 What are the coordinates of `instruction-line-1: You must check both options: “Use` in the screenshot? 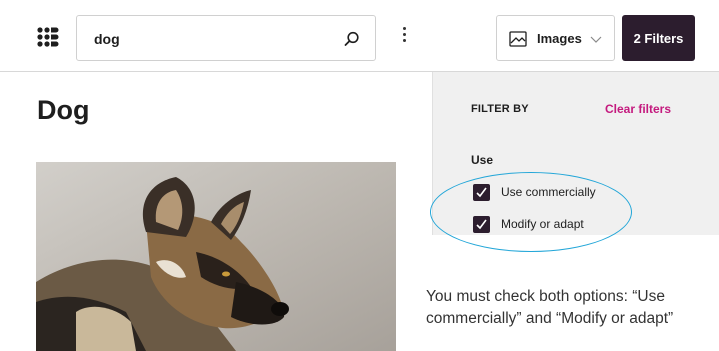 It's located at (545, 296).